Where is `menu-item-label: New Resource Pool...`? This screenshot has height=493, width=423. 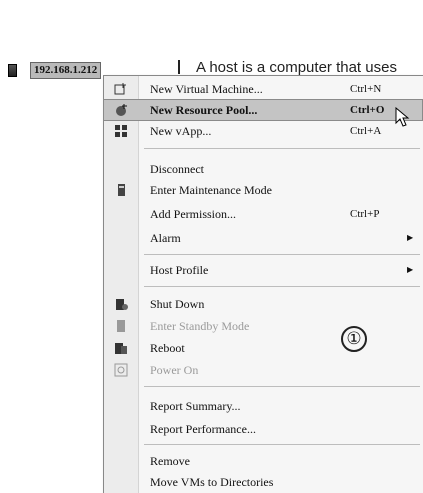
menu-item-label: New Resource Pool... is located at coordinates (204, 110).